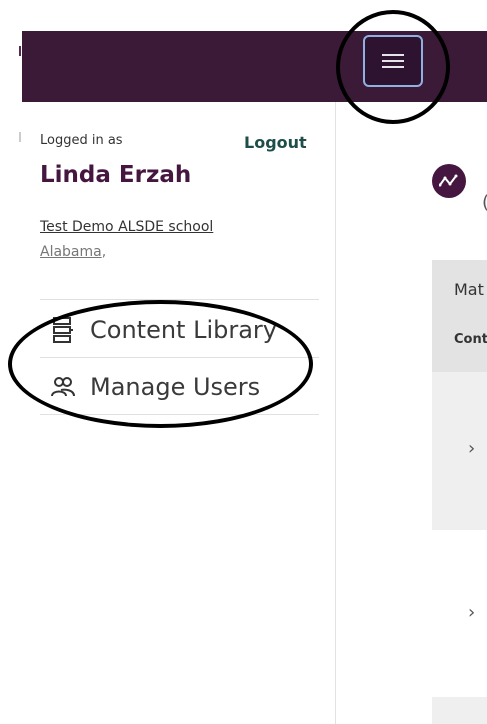 The height and width of the screenshot is (724, 487). I want to click on menu-icon, so click(393, 61).